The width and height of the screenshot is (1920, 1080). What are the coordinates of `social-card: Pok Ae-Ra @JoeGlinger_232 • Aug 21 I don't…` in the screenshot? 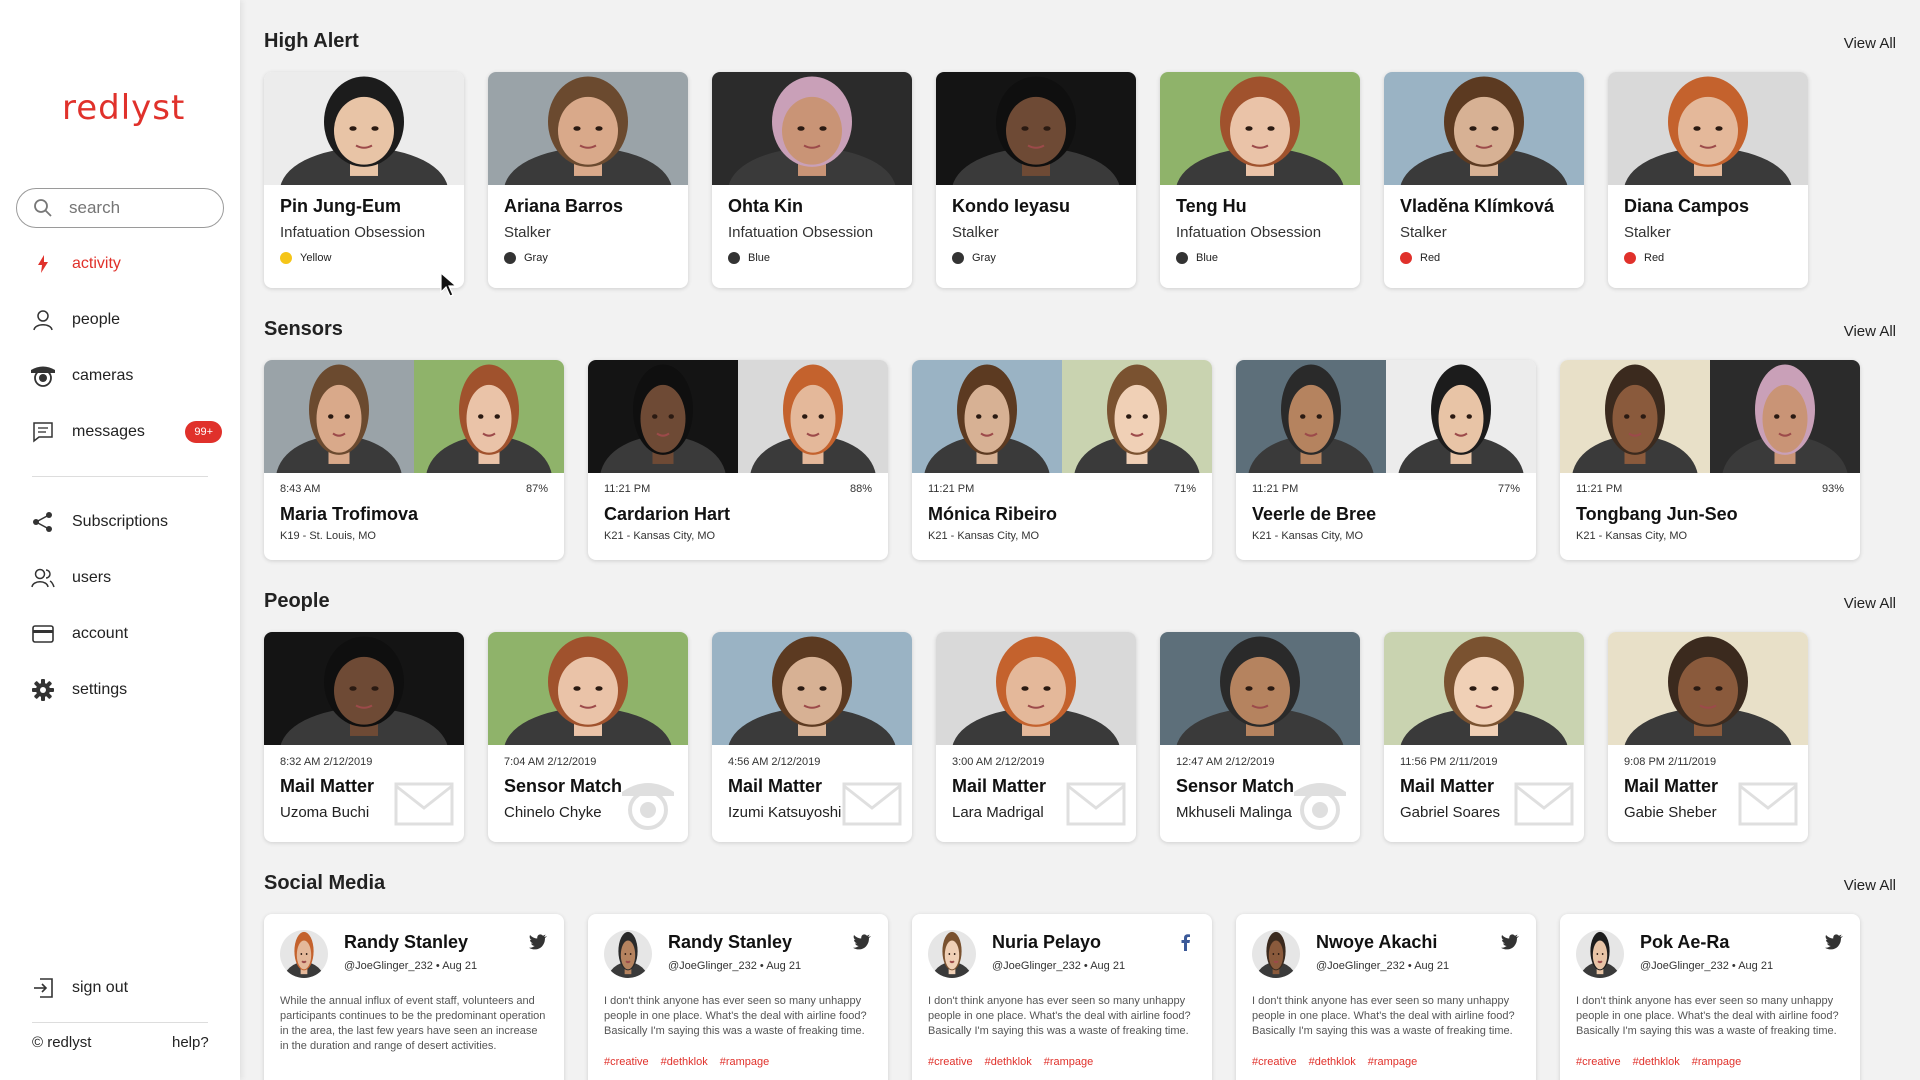 It's located at (1710, 997).